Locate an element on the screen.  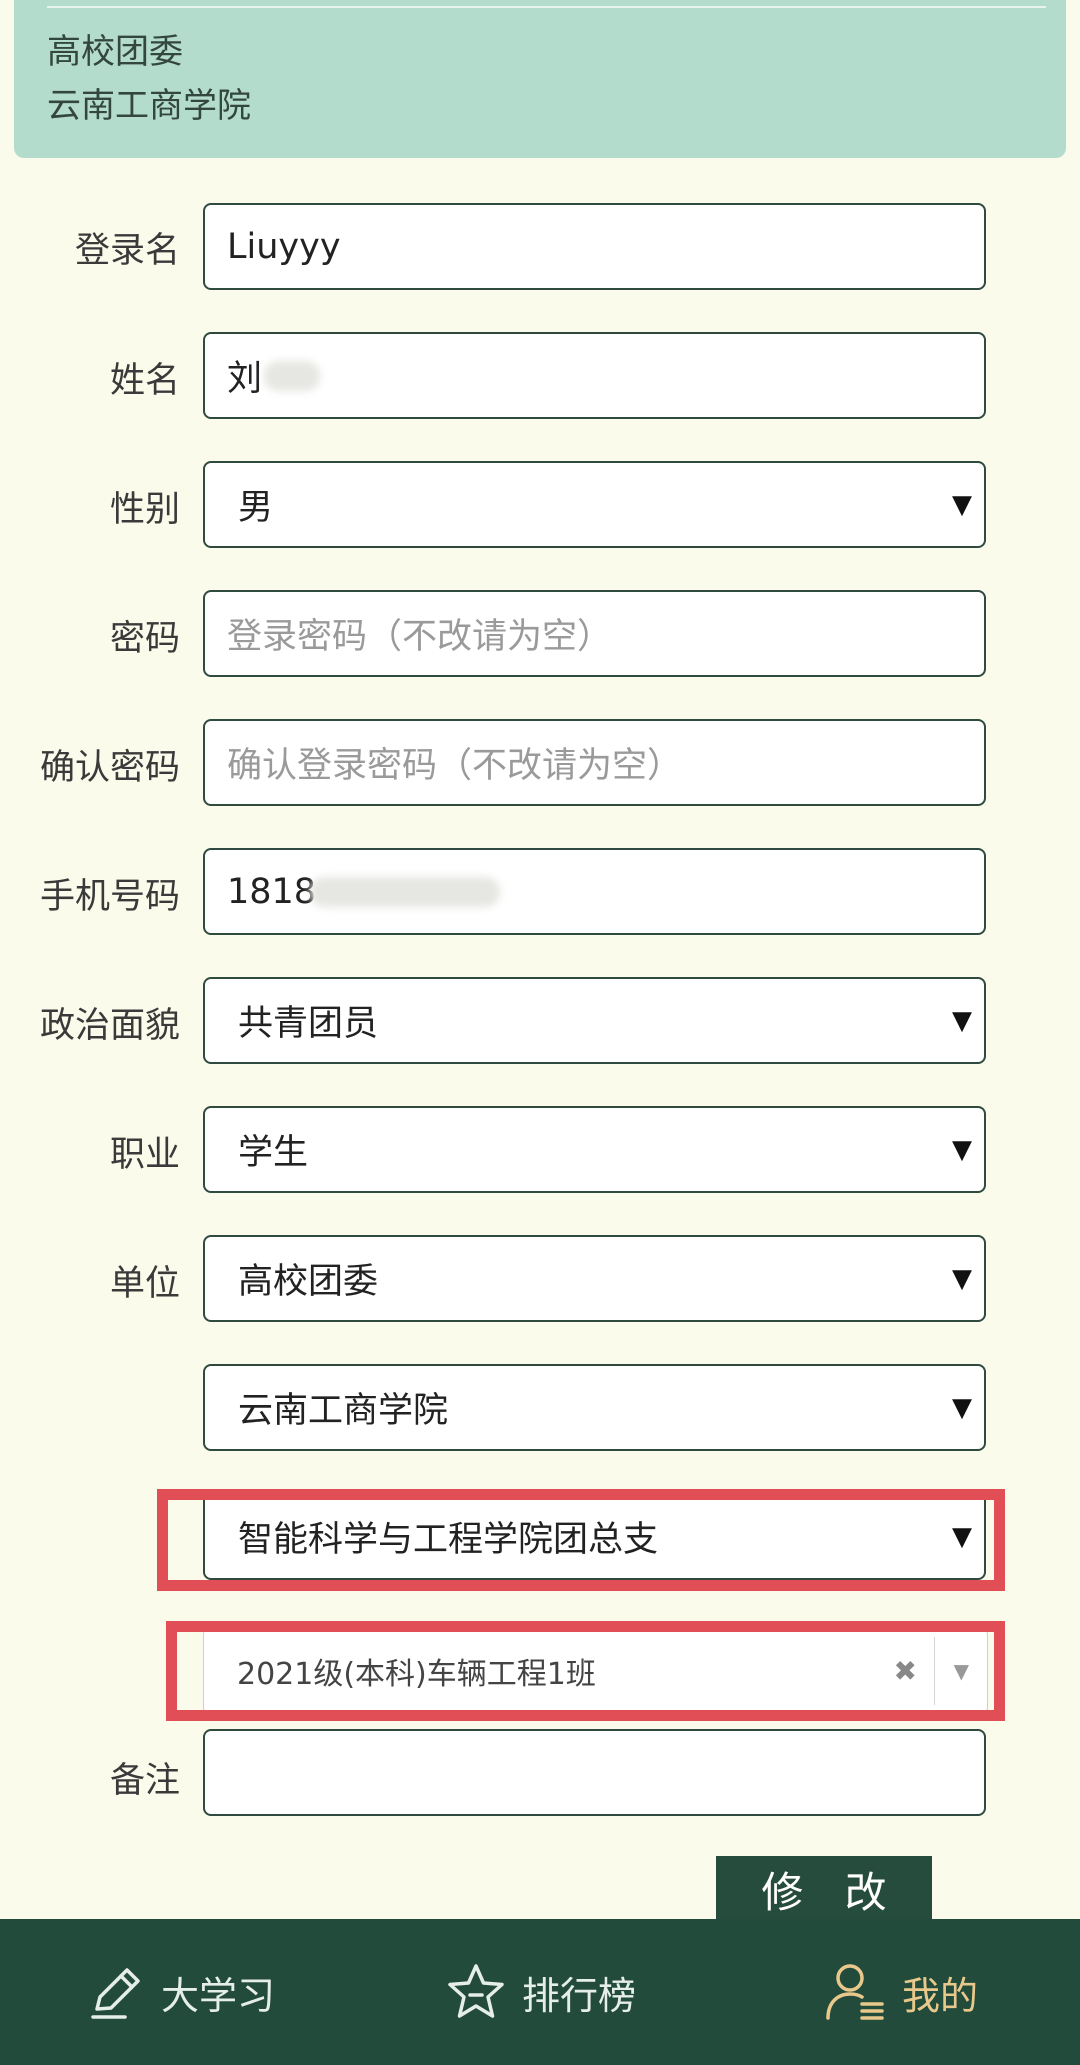
password-placeholder: 登录密码（不改请为空） is located at coordinates (420, 637).